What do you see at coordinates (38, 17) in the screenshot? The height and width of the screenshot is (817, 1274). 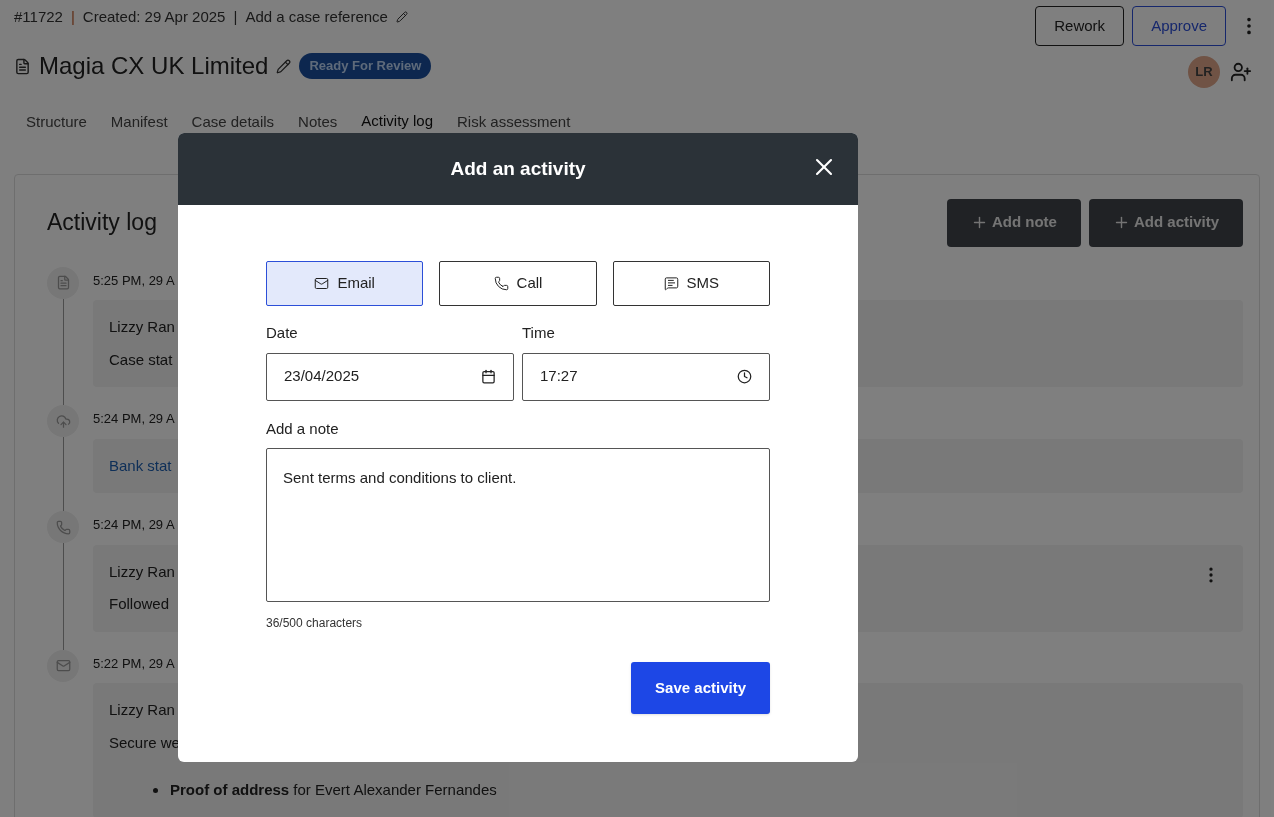 I see `case-number: #11722` at bounding box center [38, 17].